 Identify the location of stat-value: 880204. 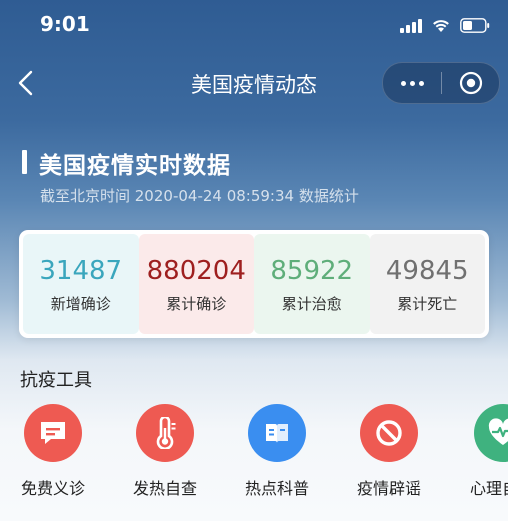
(196, 270).